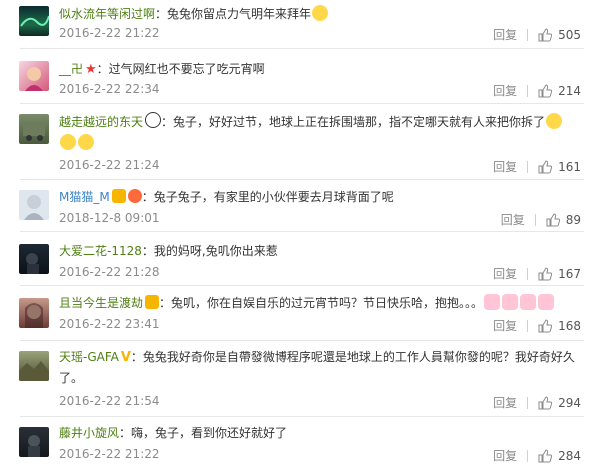  I want to click on comment-author: 大爱二花-1128, so click(100, 251).